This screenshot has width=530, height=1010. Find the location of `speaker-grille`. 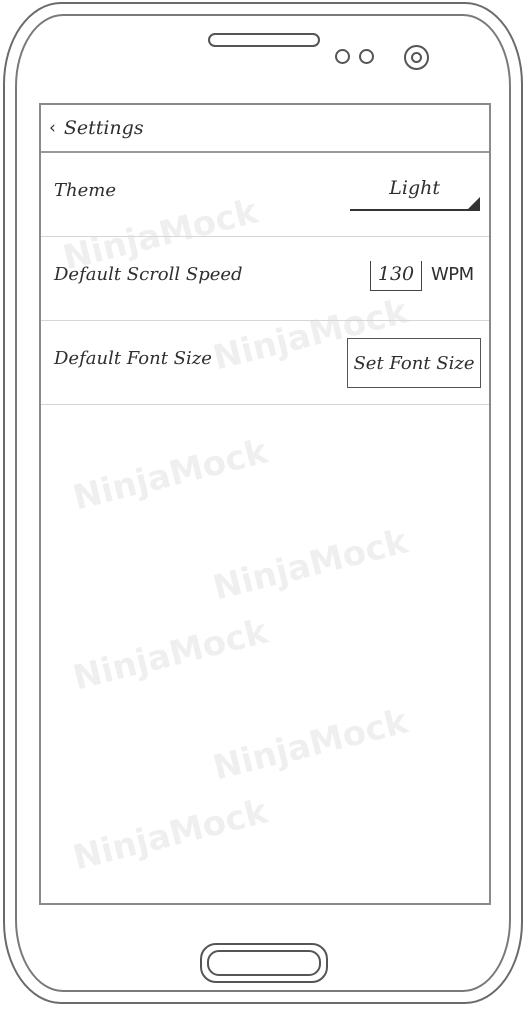

speaker-grille is located at coordinates (264, 40).